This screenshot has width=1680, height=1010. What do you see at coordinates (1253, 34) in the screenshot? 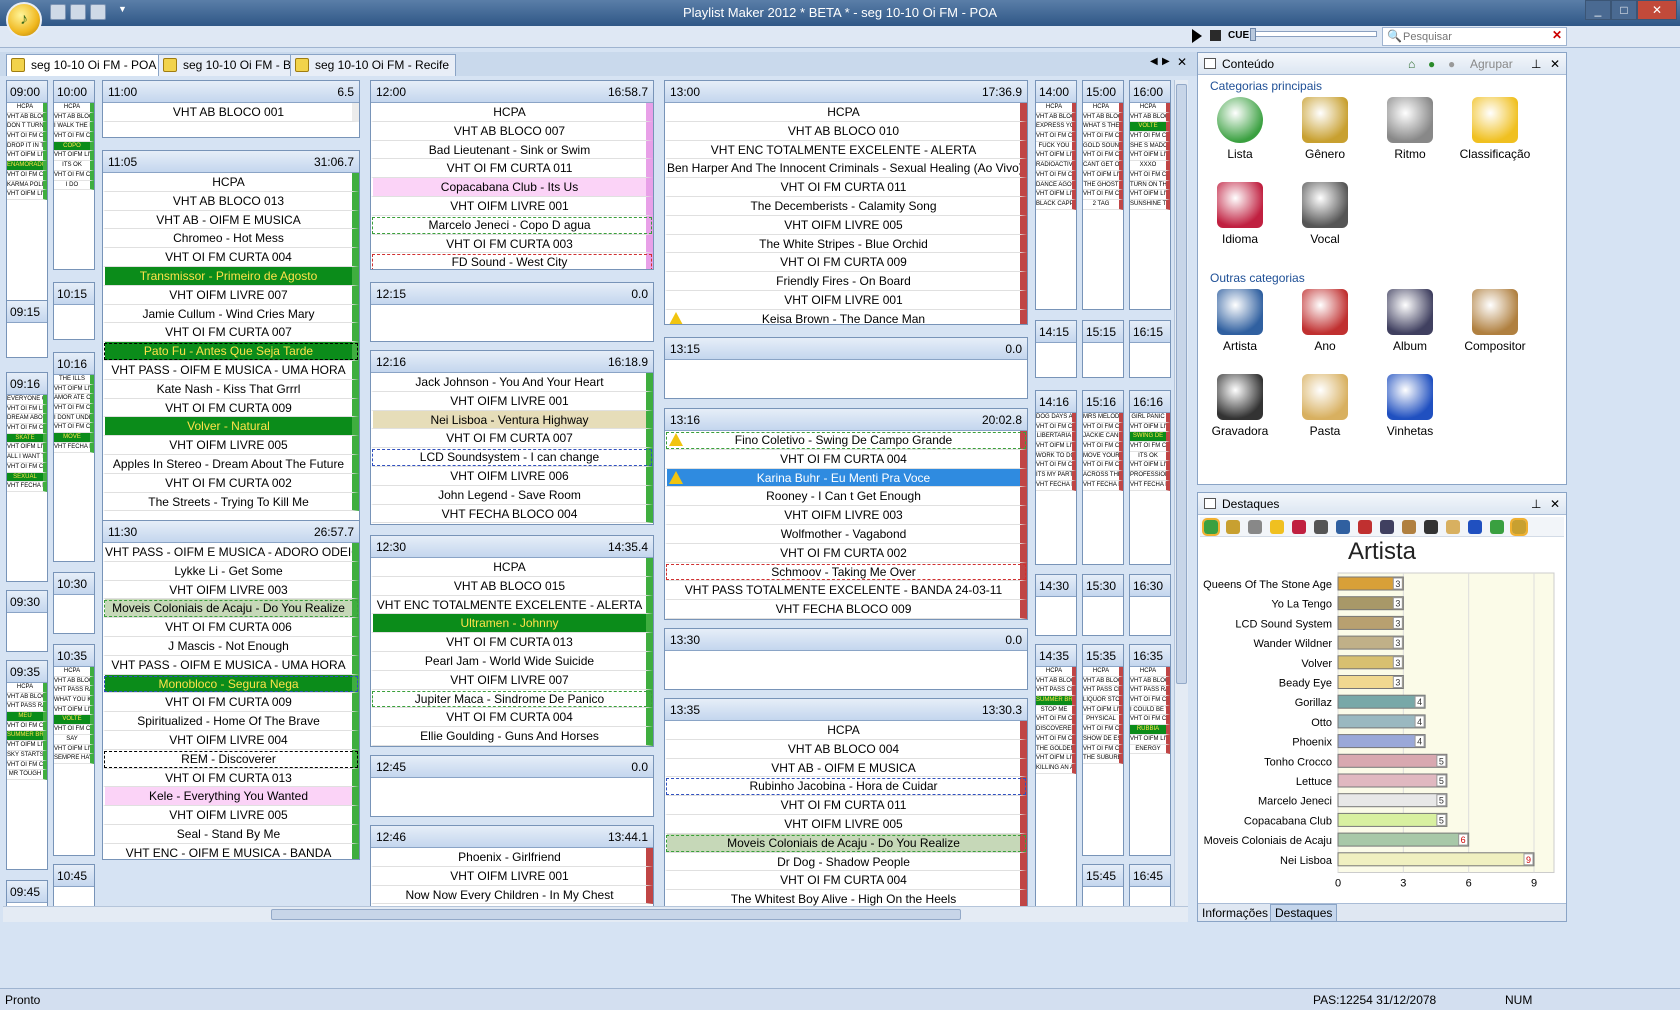
I see `slider-thumb` at bounding box center [1253, 34].